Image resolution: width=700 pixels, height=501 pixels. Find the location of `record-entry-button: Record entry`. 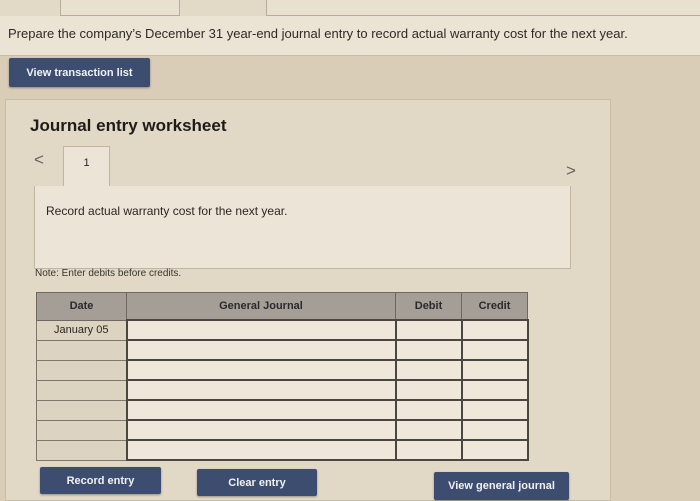

record-entry-button: Record entry is located at coordinates (100, 480).